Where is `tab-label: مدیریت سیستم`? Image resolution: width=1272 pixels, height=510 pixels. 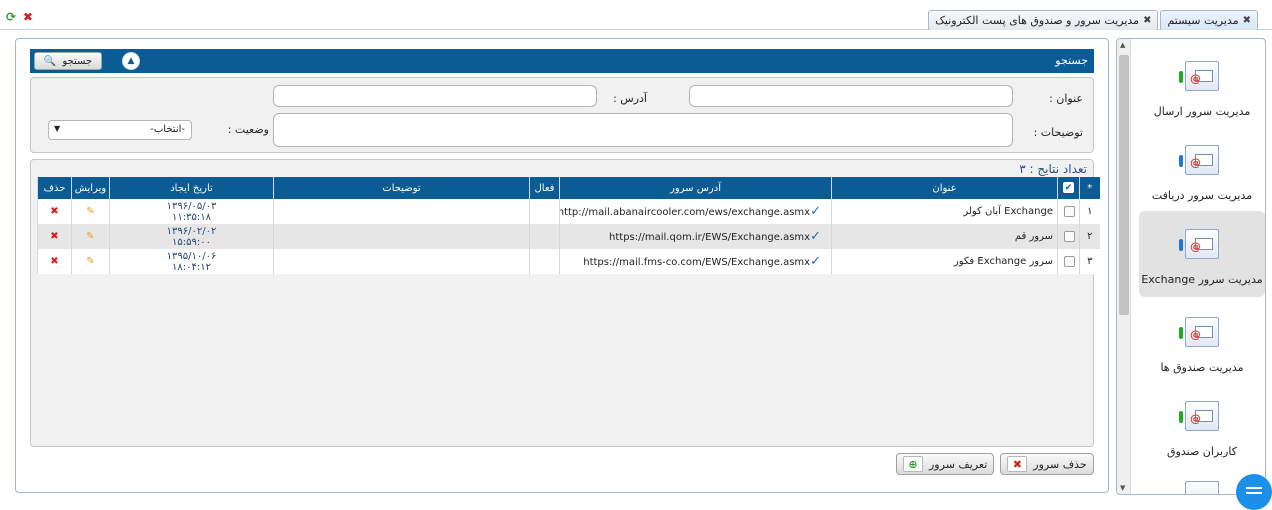 tab-label: مدیریت سیستم is located at coordinates (1203, 20).